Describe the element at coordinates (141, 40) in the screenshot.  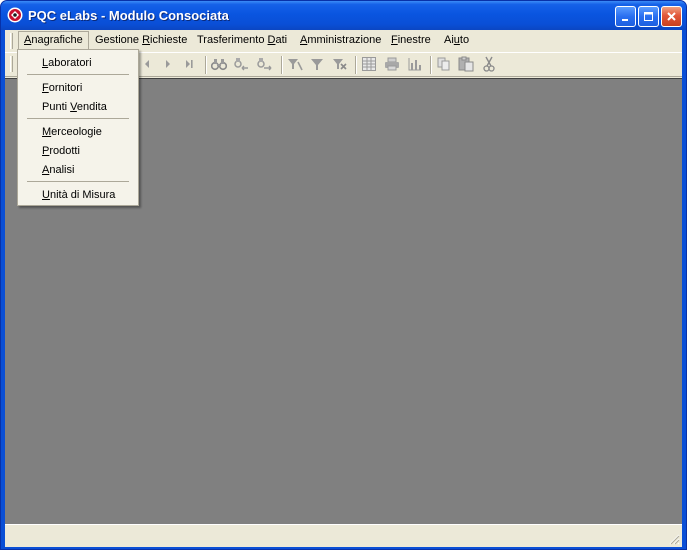
I see `menu-gestione-richieste: Gestione Richieste` at that location.